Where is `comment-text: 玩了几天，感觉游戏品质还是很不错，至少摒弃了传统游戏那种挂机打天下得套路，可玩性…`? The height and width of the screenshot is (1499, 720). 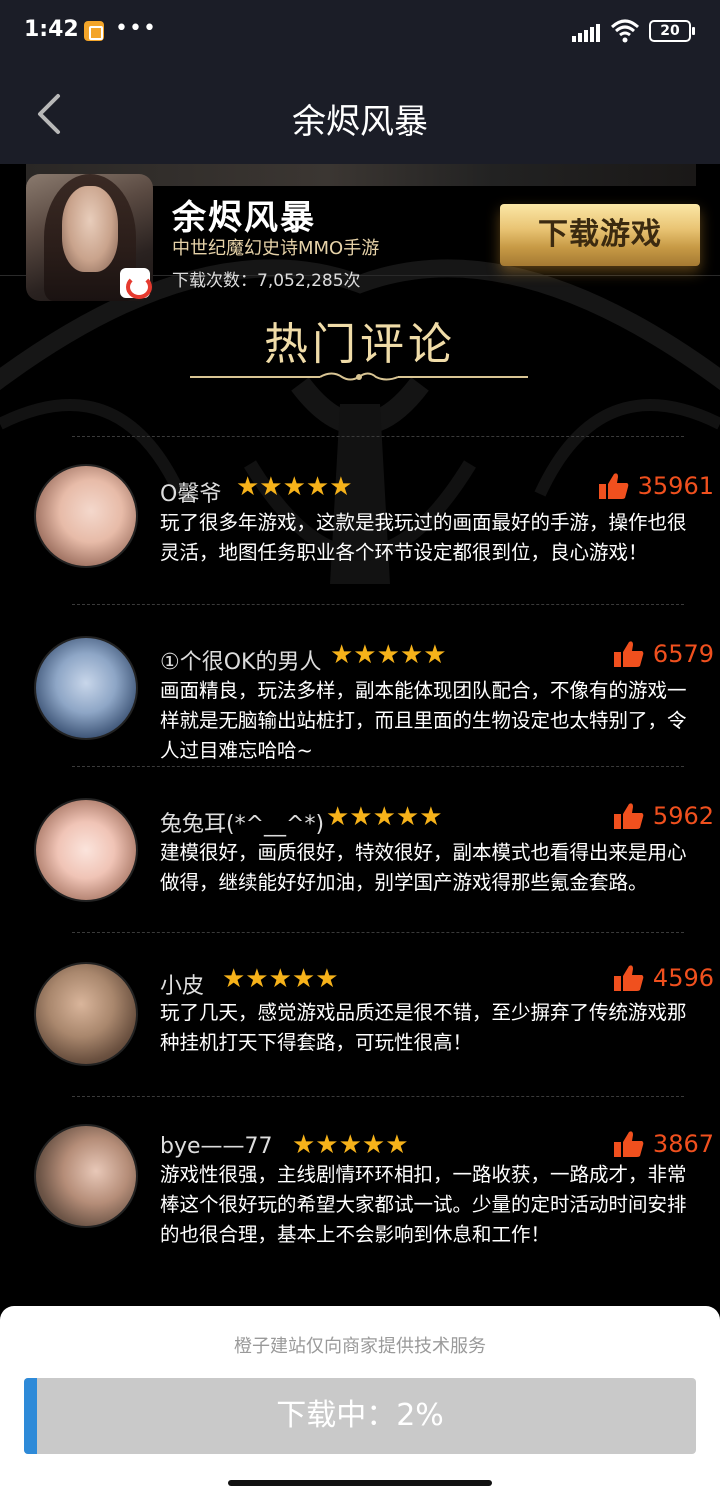
comment-text: 玩了几天，感觉游戏品质还是很不错，至少摒弃了传统游戏那种挂机打天下得套路，可玩性… is located at coordinates (423, 1027).